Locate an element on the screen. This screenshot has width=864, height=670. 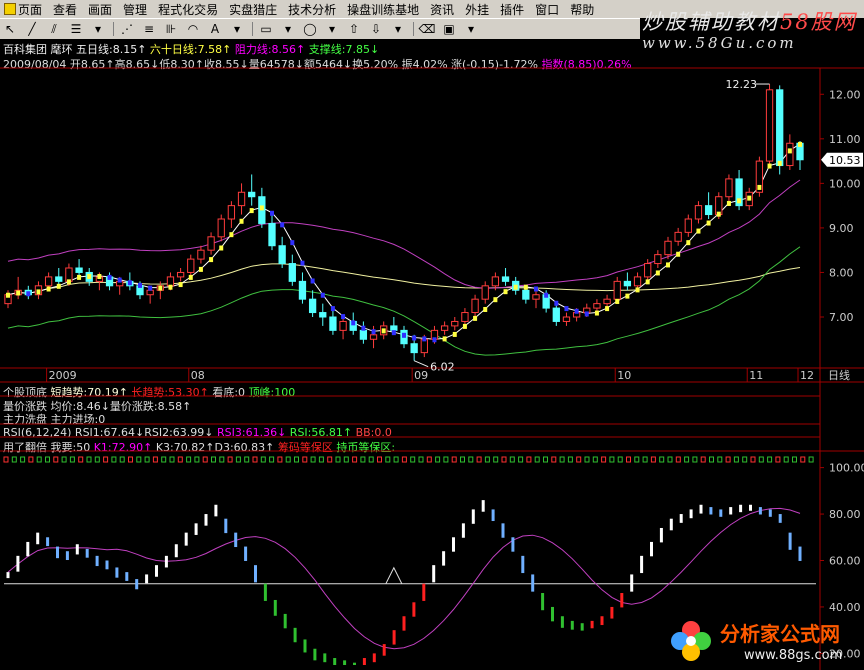
price-tick-label: 11.00 is located at coordinates (845, 139).